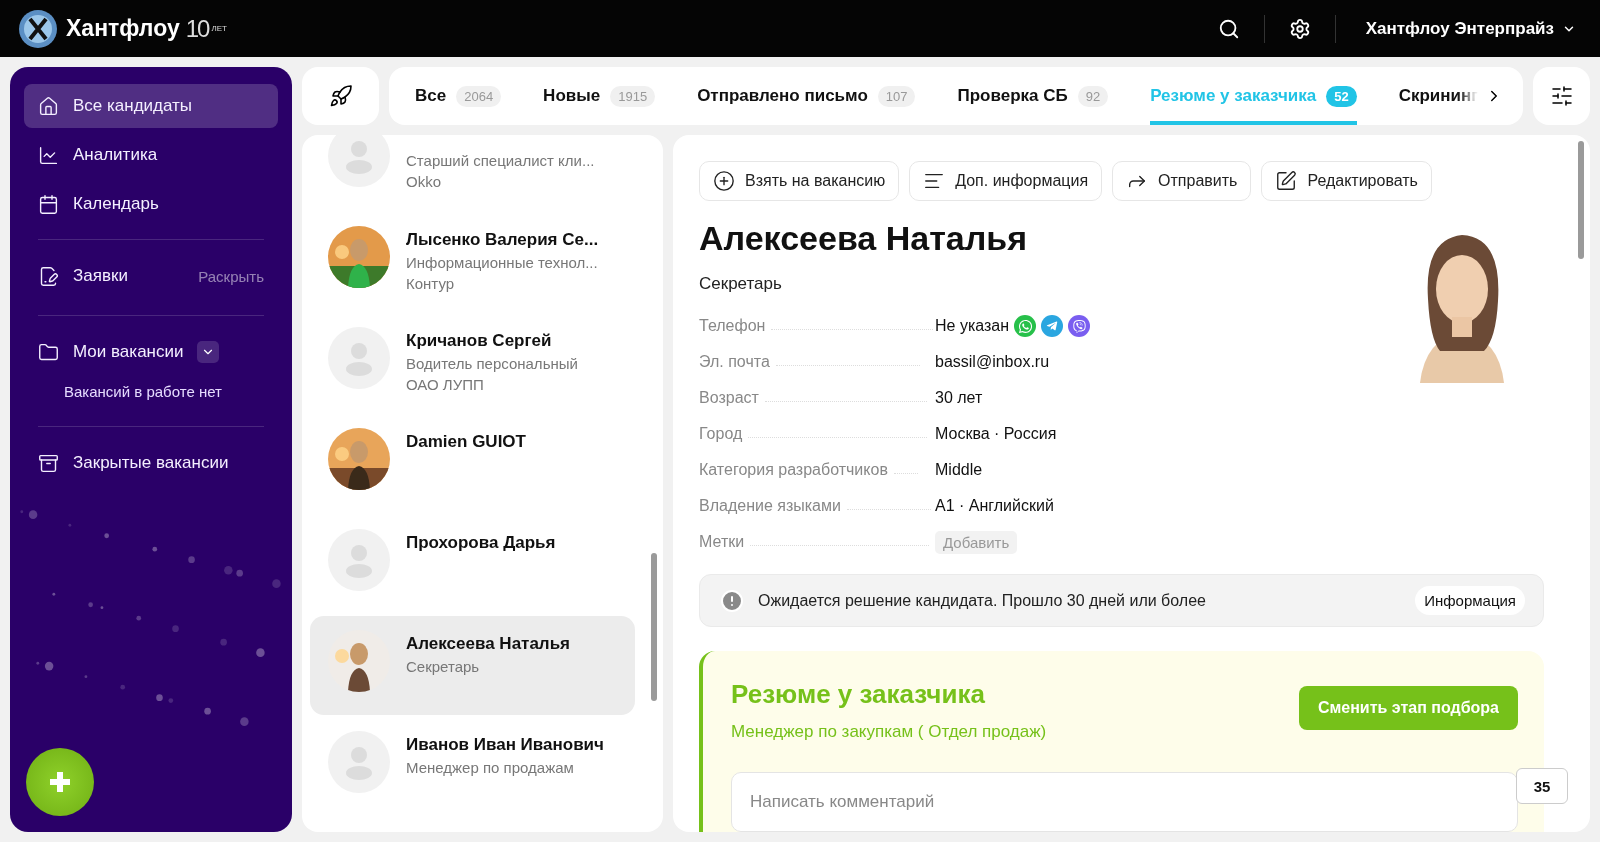 This screenshot has height=842, width=1600. Describe the element at coordinates (729, 398) in the screenshot. I see `field-label: Возраст` at that location.